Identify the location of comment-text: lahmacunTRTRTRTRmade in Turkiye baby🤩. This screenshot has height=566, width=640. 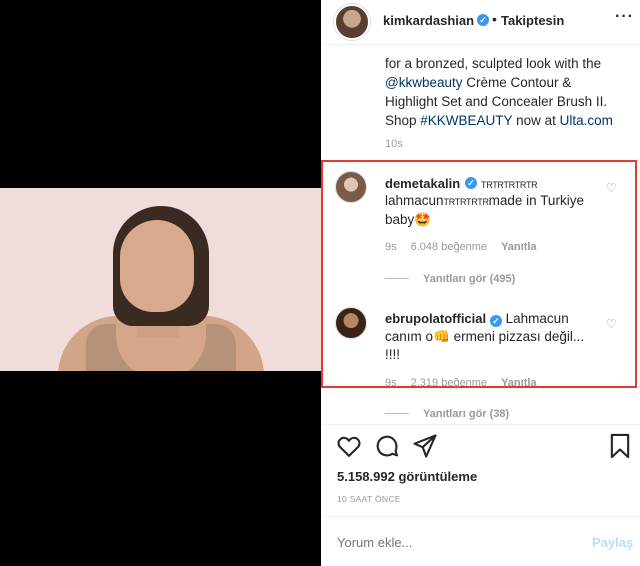
(500, 210).